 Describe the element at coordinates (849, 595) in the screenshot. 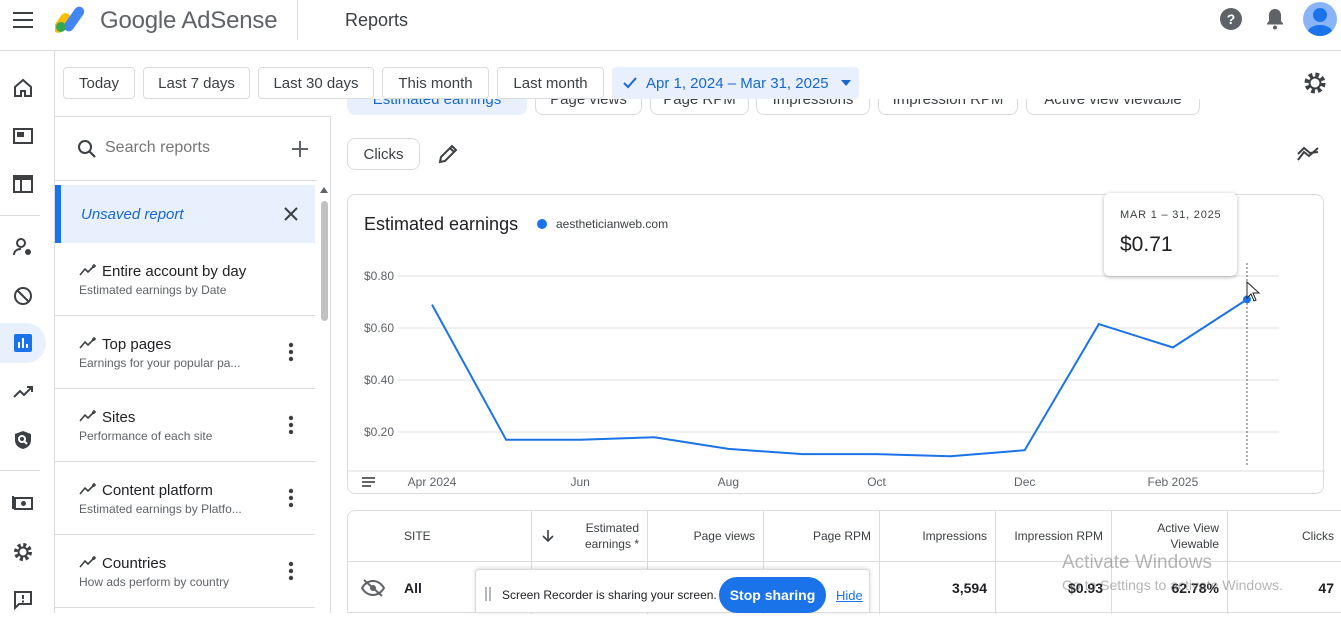

I see `hide-link: Hide` at that location.